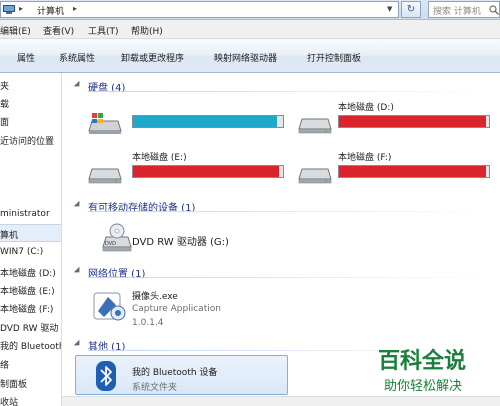 Image resolution: width=500 pixels, height=406 pixels. What do you see at coordinates (4, 364) in the screenshot?
I see `nav-item-network: 络` at bounding box center [4, 364].